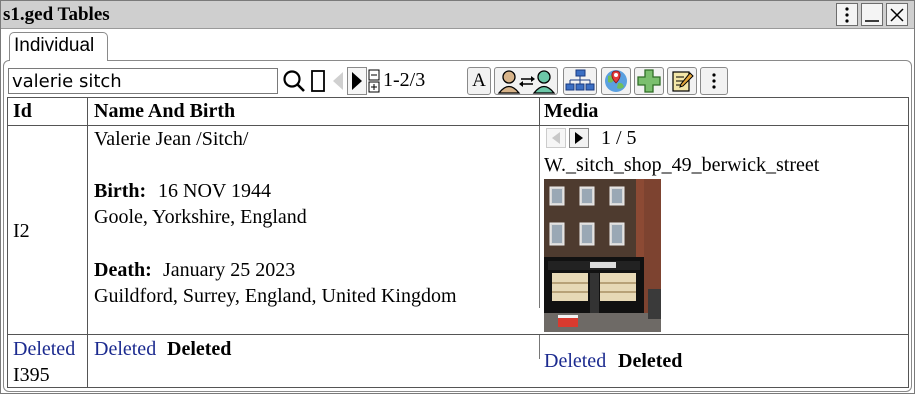 This screenshot has width=915, height=394. I want to click on birth-place: Goole, Yorkshire, England, so click(200, 217).